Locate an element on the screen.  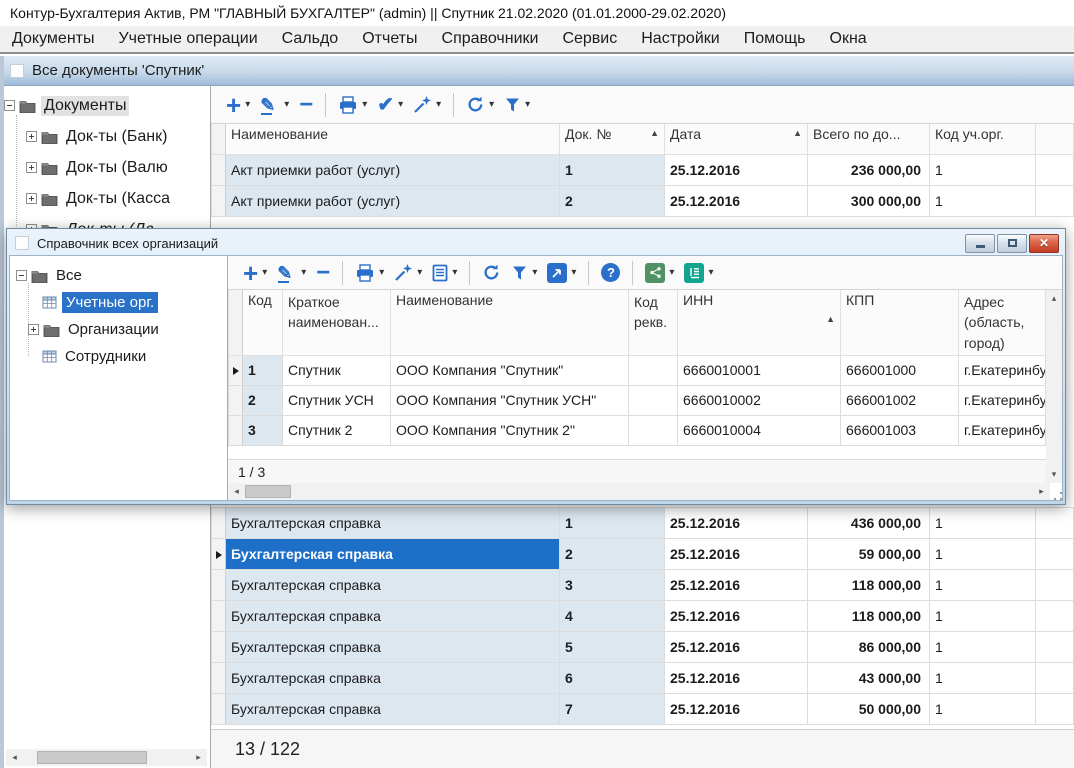
magic-wand-button: ▾ is located at coordinates (427, 104).